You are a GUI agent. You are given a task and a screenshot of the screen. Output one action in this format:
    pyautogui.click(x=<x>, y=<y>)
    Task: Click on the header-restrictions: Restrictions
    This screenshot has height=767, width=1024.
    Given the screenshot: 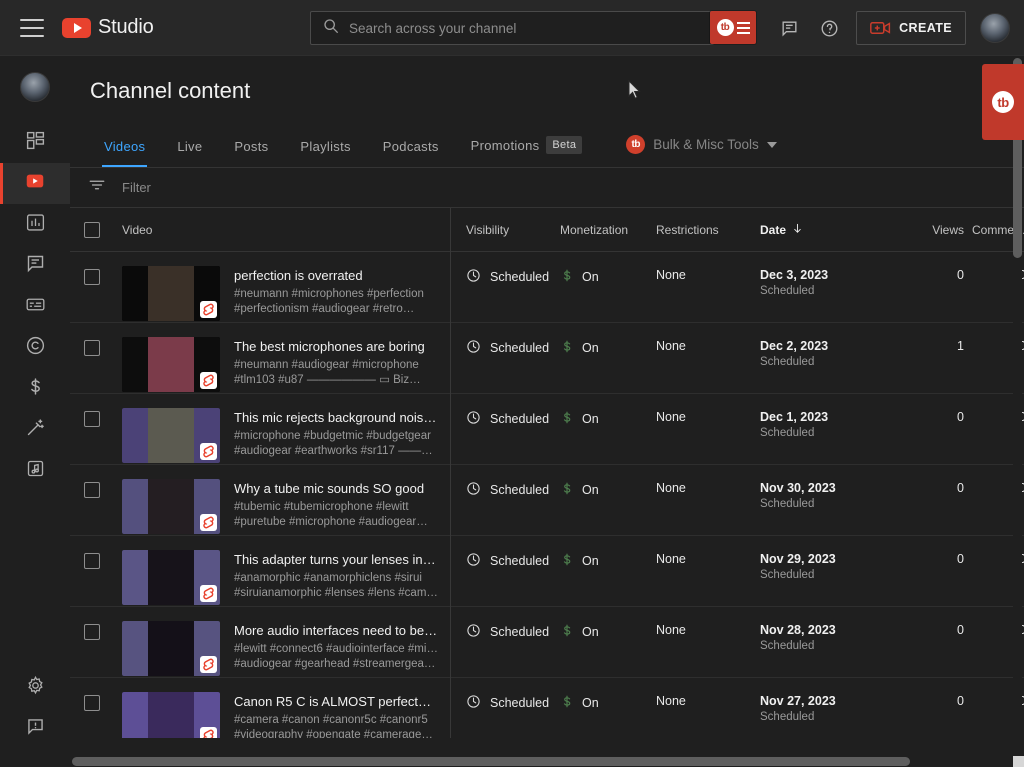 What is the action you would take?
    pyautogui.click(x=706, y=230)
    